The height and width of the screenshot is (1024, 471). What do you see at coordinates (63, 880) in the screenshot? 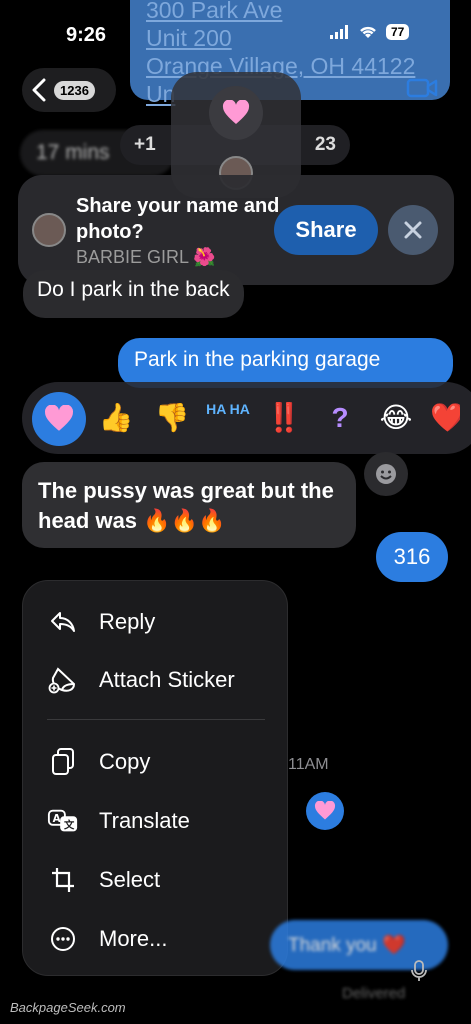
I see `crop-icon` at bounding box center [63, 880].